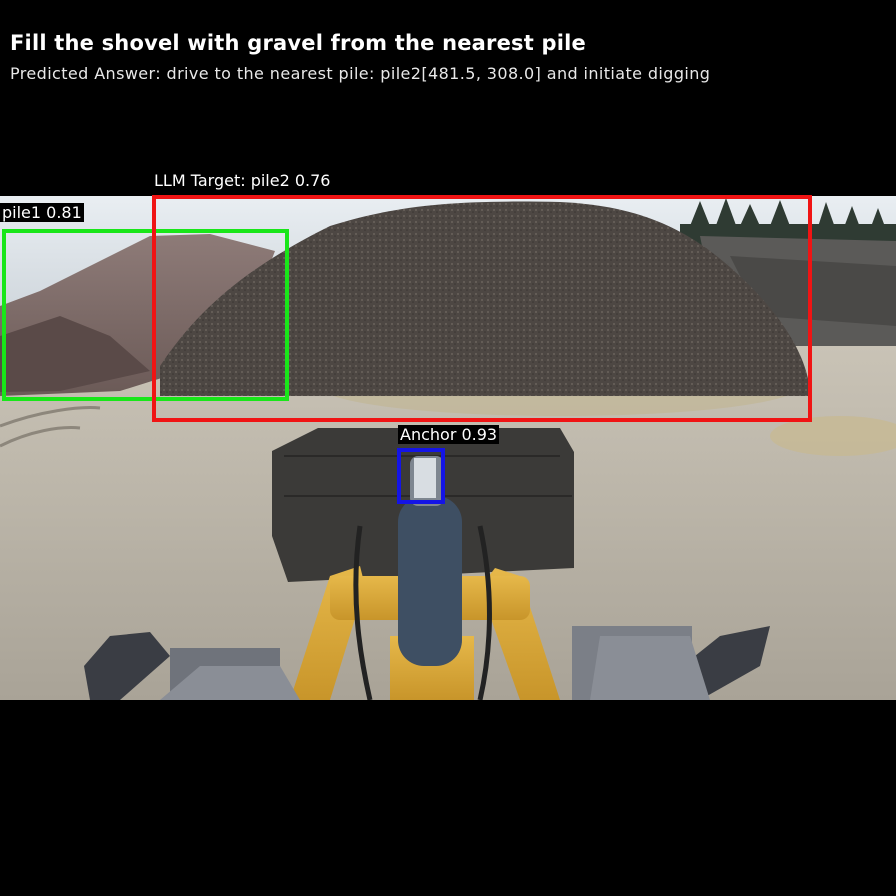 The height and width of the screenshot is (896, 896). I want to click on anchor-bounding-box, so click(421, 476).